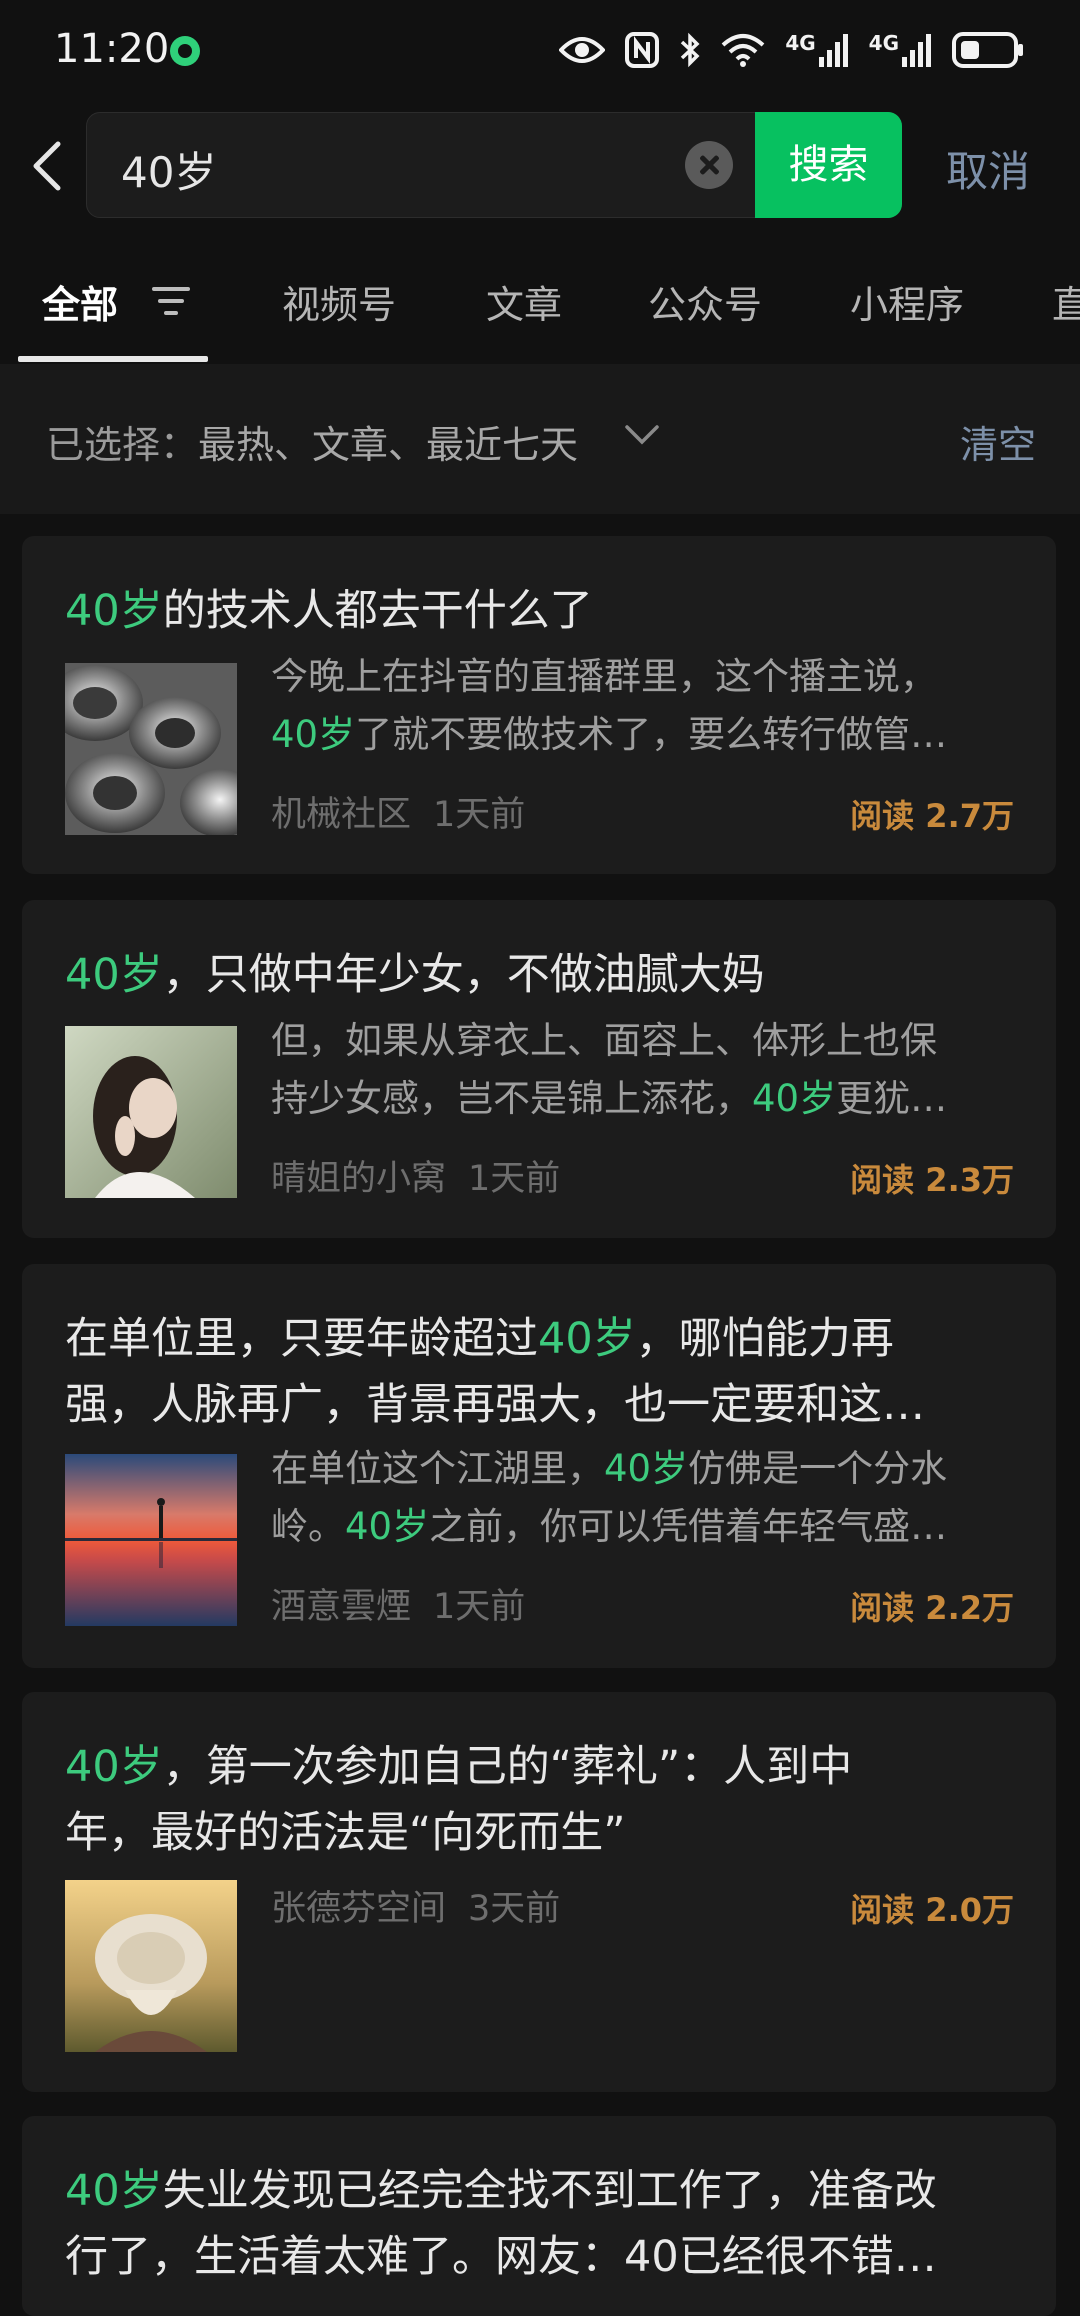 The width and height of the screenshot is (1080, 2316). I want to click on title-text: ，第一次参加自己的“葬礼”：人到中, so click(507, 1767).